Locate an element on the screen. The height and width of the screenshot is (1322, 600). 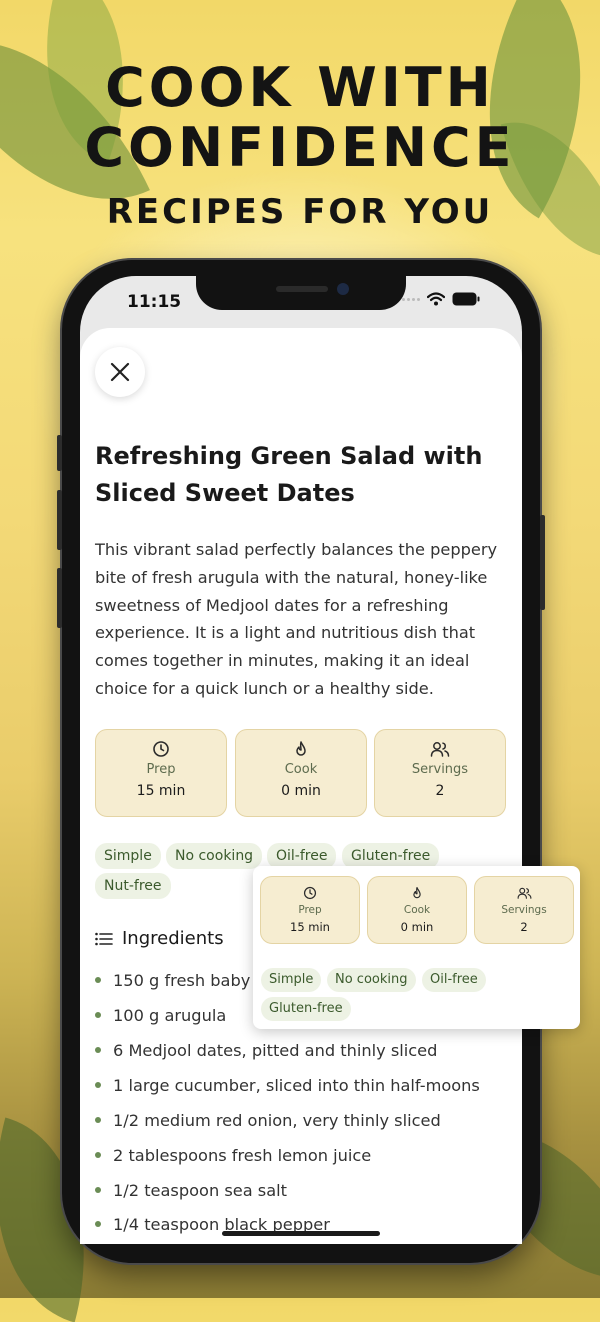
ingredients-heading: Ingredients is located at coordinates (159, 938).